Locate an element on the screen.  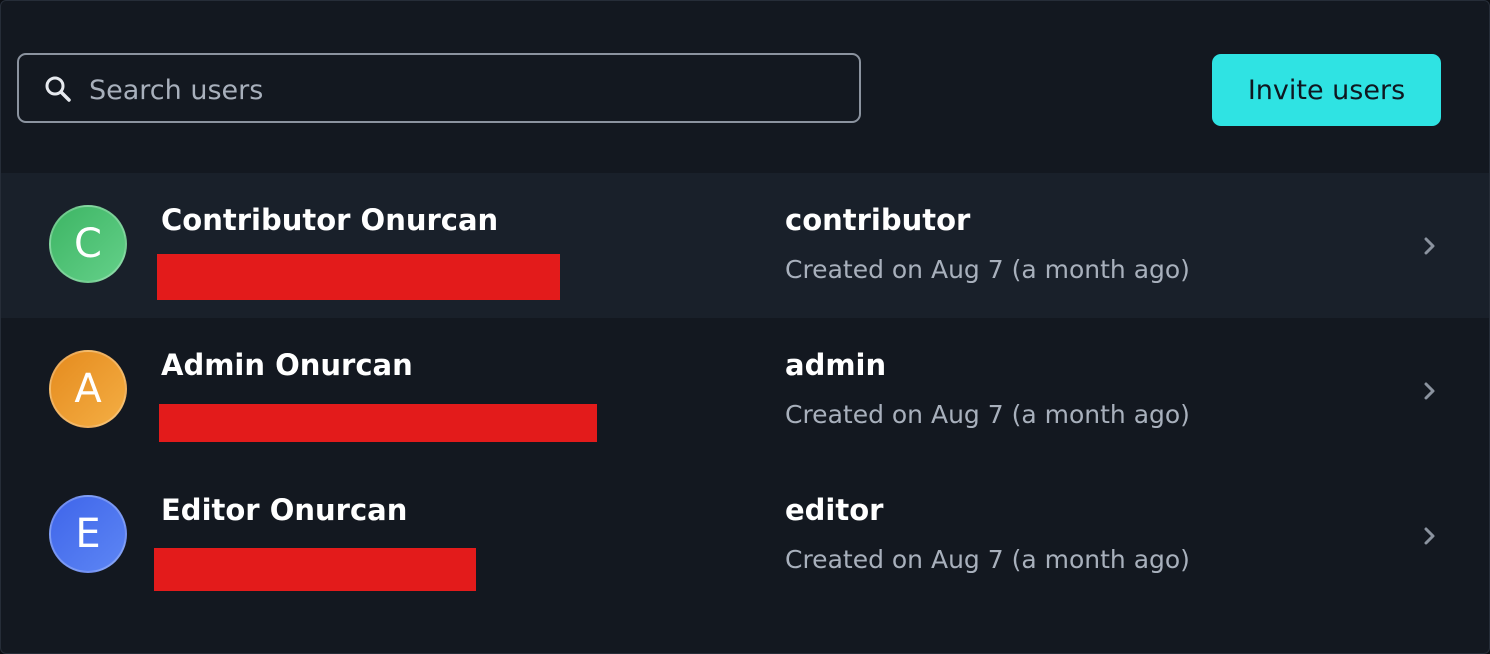
search-icon is located at coordinates (58, 89).